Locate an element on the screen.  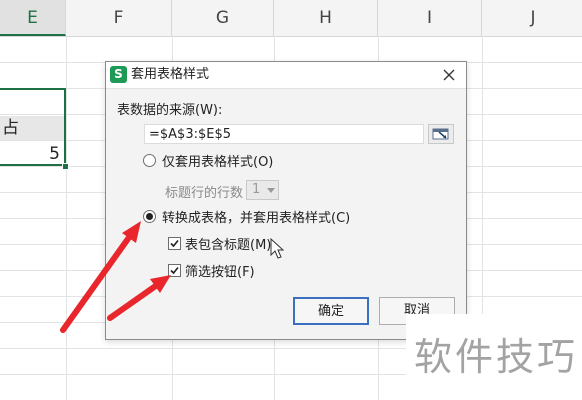
style-only-radio is located at coordinates (149, 160).